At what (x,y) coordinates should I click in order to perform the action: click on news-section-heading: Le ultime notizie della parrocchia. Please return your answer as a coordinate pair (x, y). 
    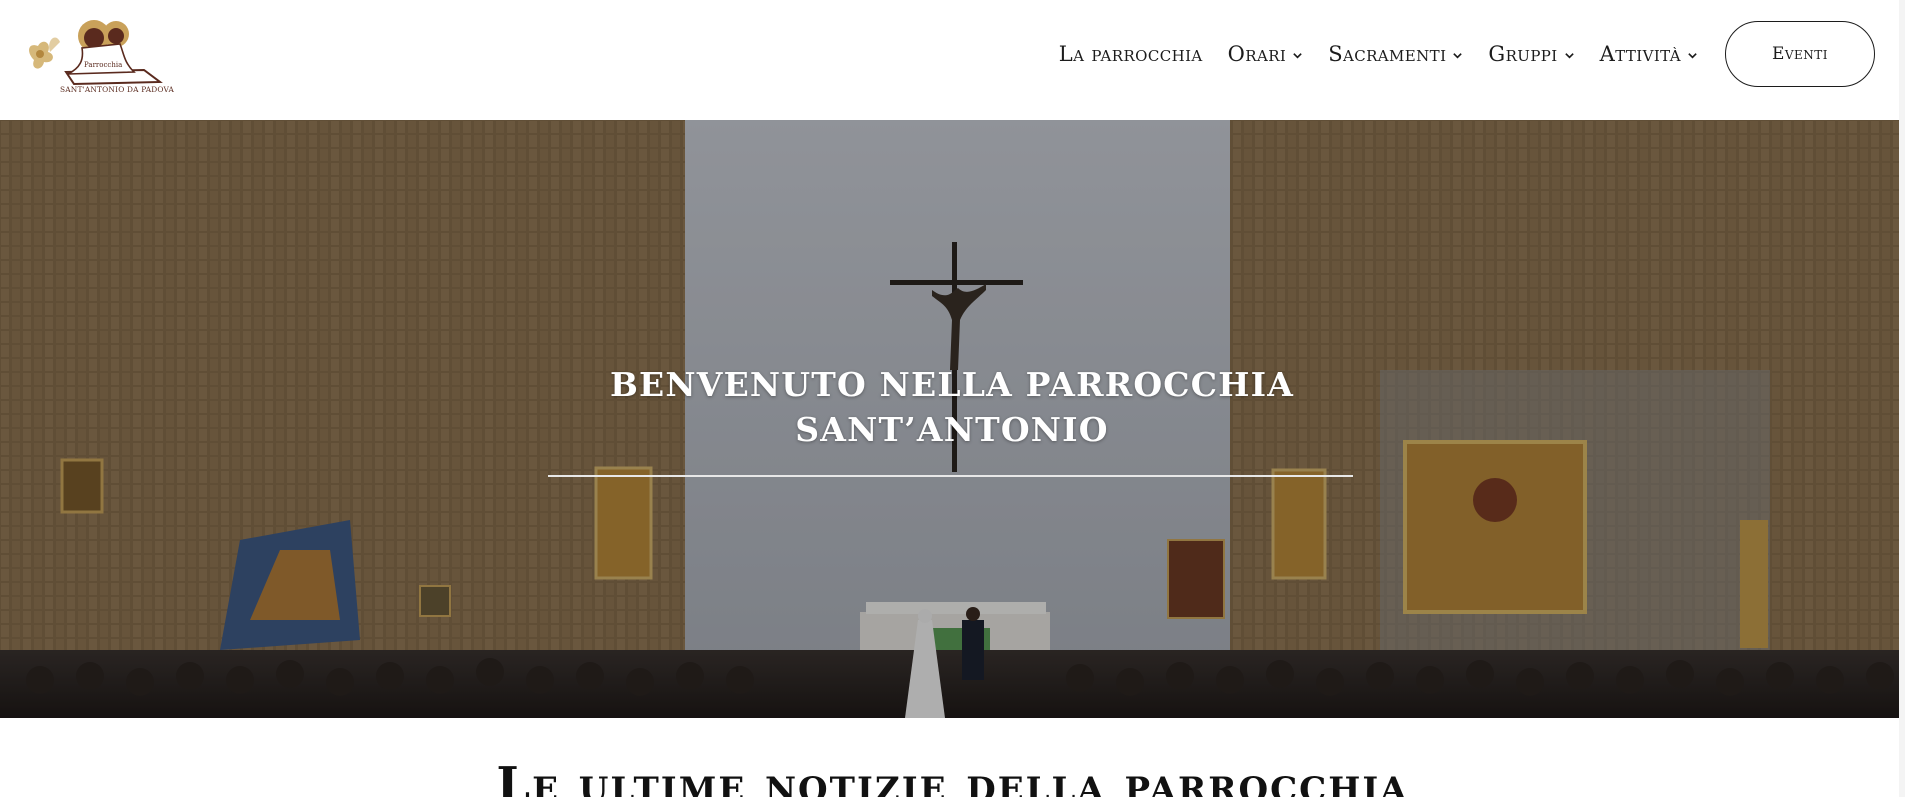
    Looking at the image, I should click on (952, 777).